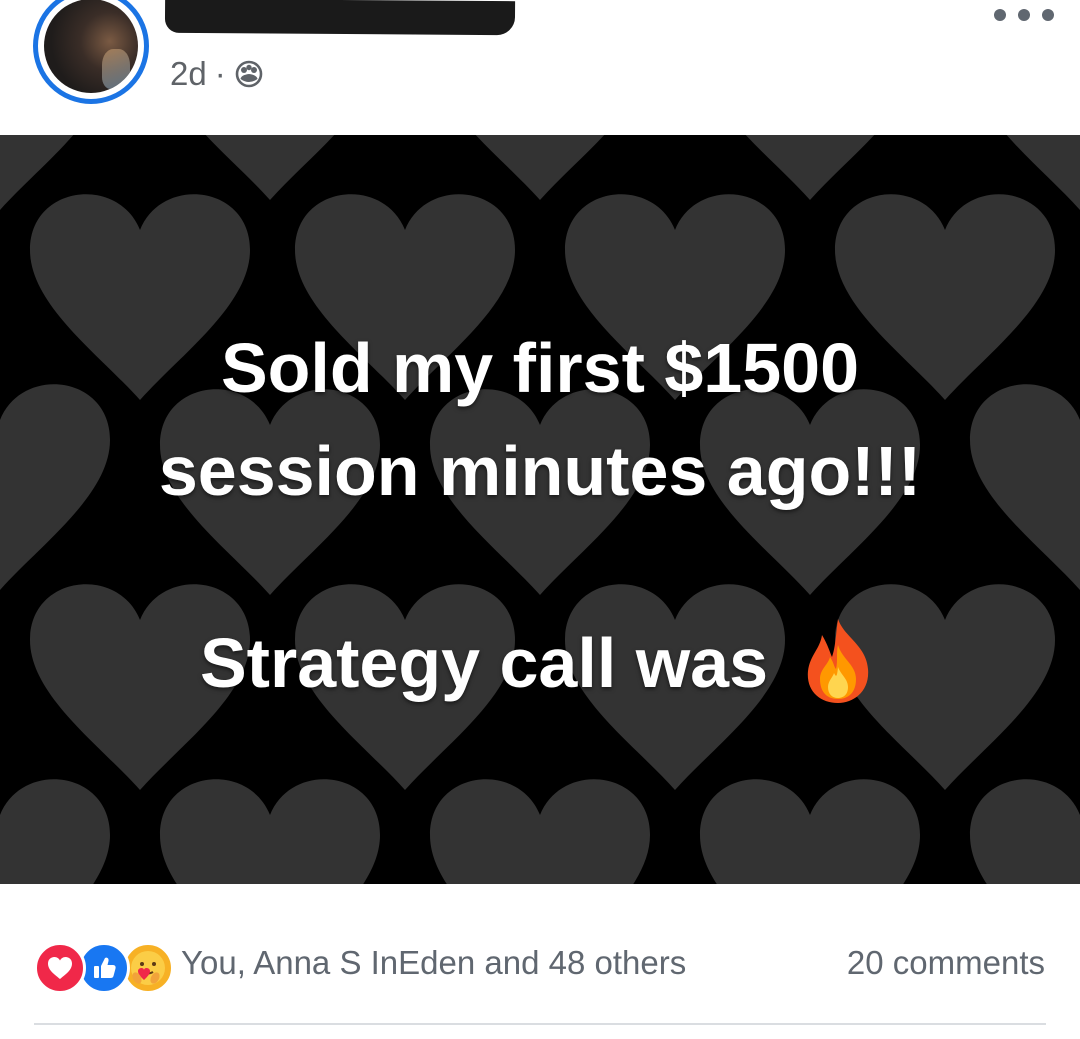 Image resolution: width=1080 pixels, height=1039 pixels. What do you see at coordinates (540, 471) in the screenshot?
I see `message-line-2: session minutes ago!!!` at bounding box center [540, 471].